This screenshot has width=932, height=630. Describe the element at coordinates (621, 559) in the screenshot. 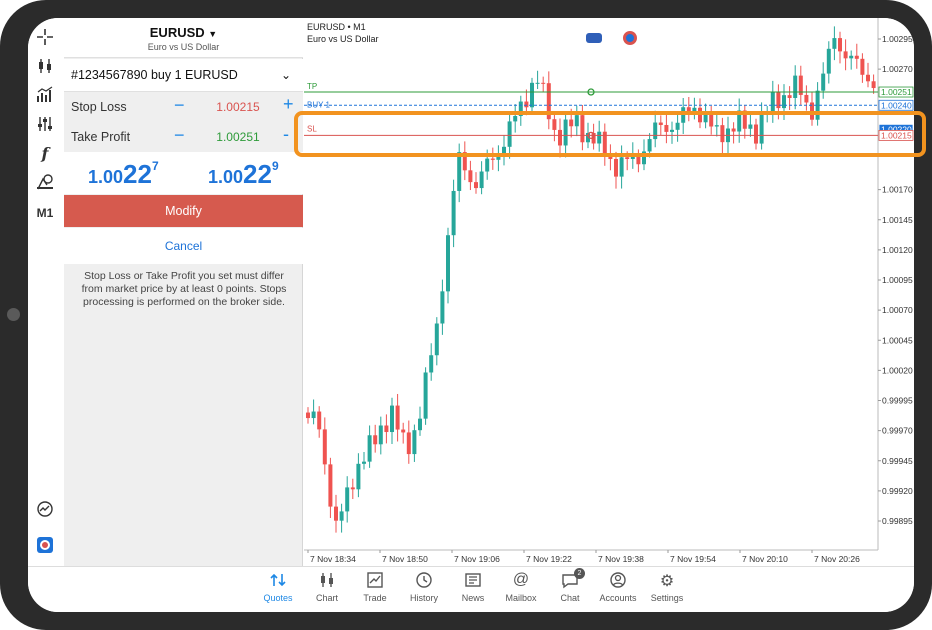

I see `time-axis-label: 7 Nov 19:38` at that location.